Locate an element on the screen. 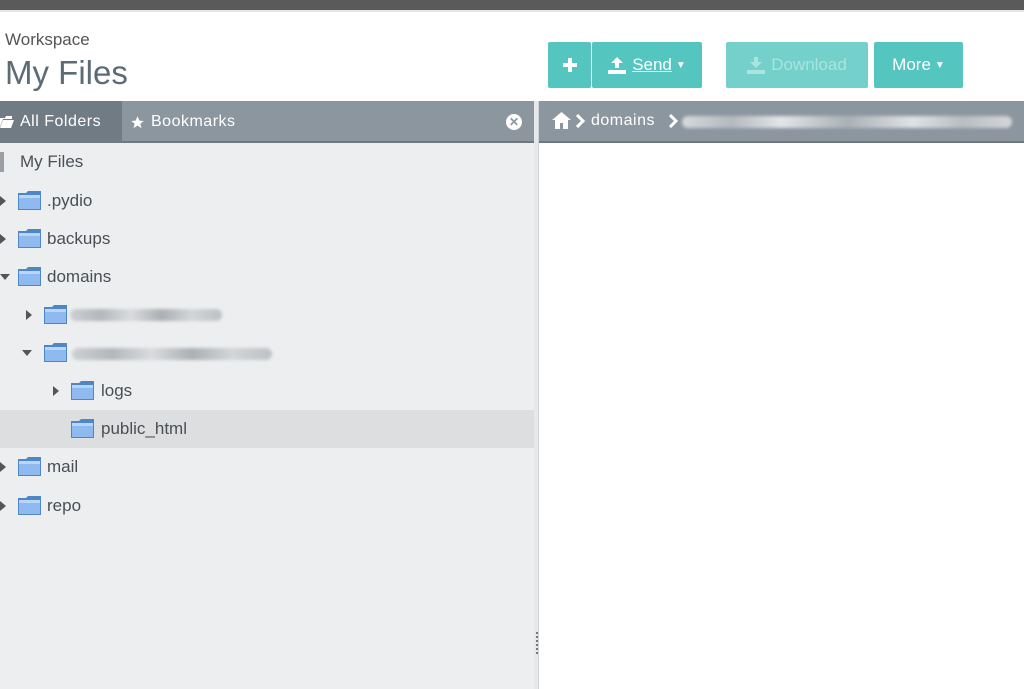 The width and height of the screenshot is (1024, 689). breadcrumb: domains is located at coordinates (781, 122).